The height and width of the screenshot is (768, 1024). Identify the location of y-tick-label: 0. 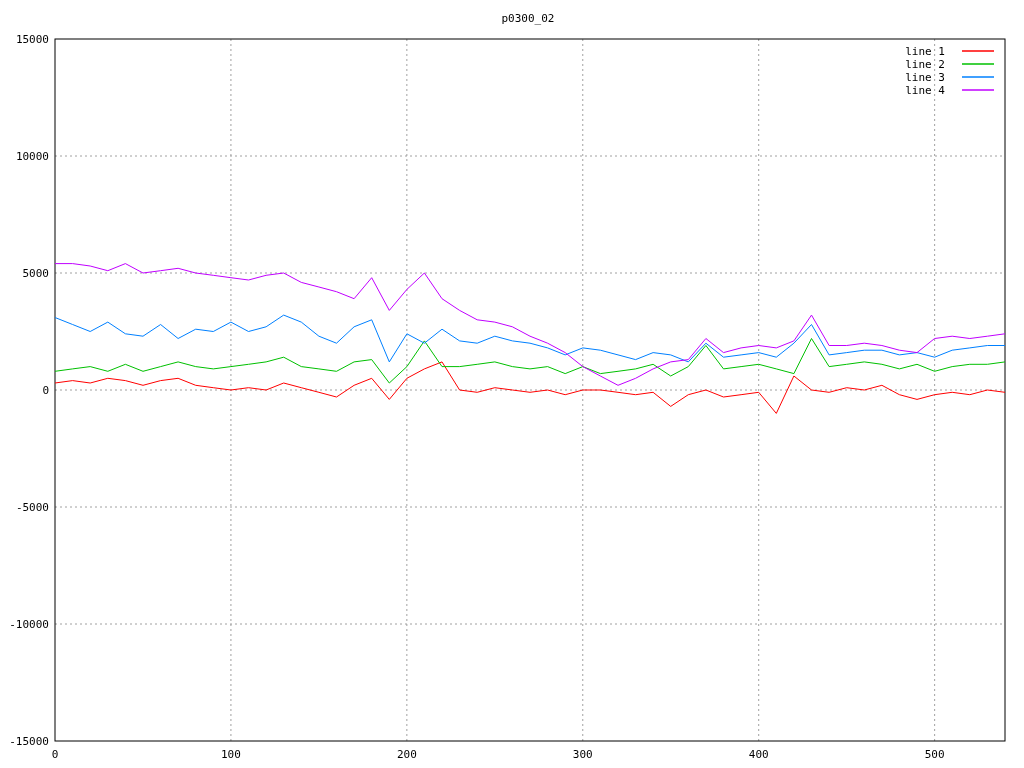
(45, 390).